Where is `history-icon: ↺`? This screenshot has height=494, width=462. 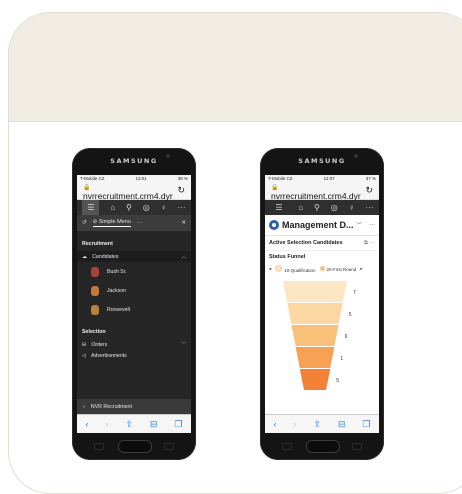 history-icon: ↺ is located at coordinates (84, 223).